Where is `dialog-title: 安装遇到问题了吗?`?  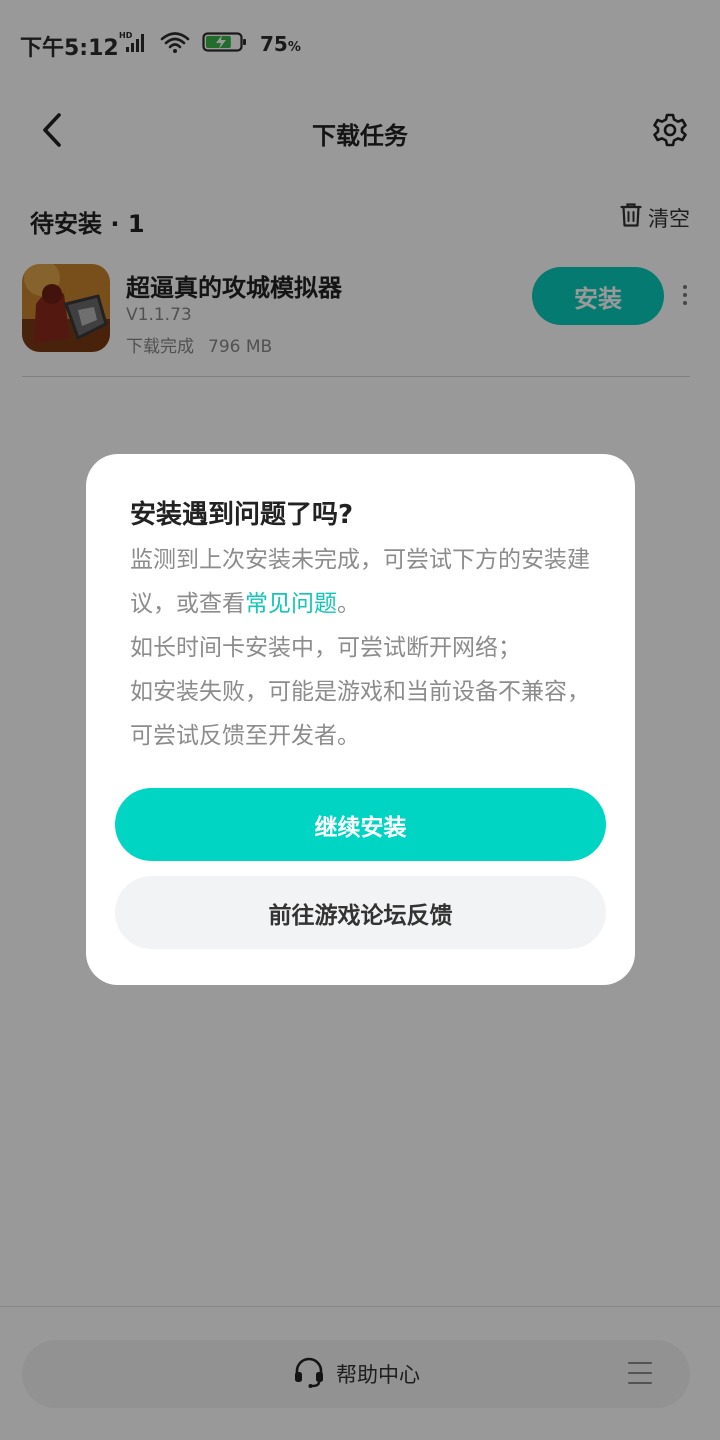 dialog-title: 安装遇到问题了吗? is located at coordinates (242, 515).